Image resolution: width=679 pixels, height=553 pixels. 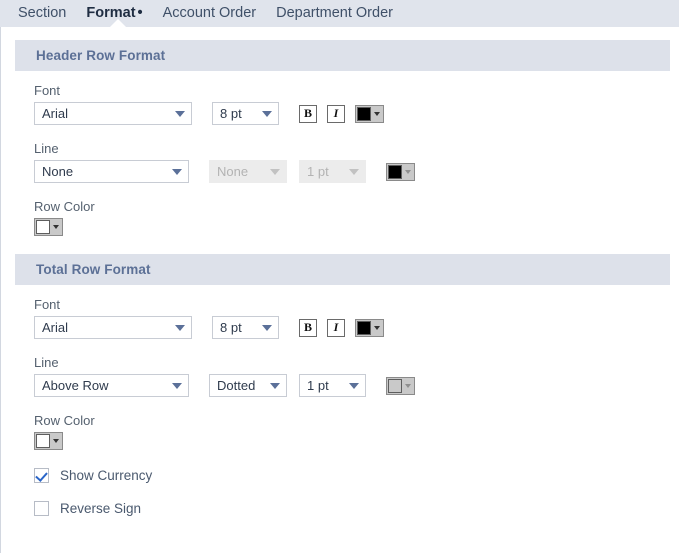 What do you see at coordinates (47, 304) in the screenshot?
I see `total-font-label: Font` at bounding box center [47, 304].